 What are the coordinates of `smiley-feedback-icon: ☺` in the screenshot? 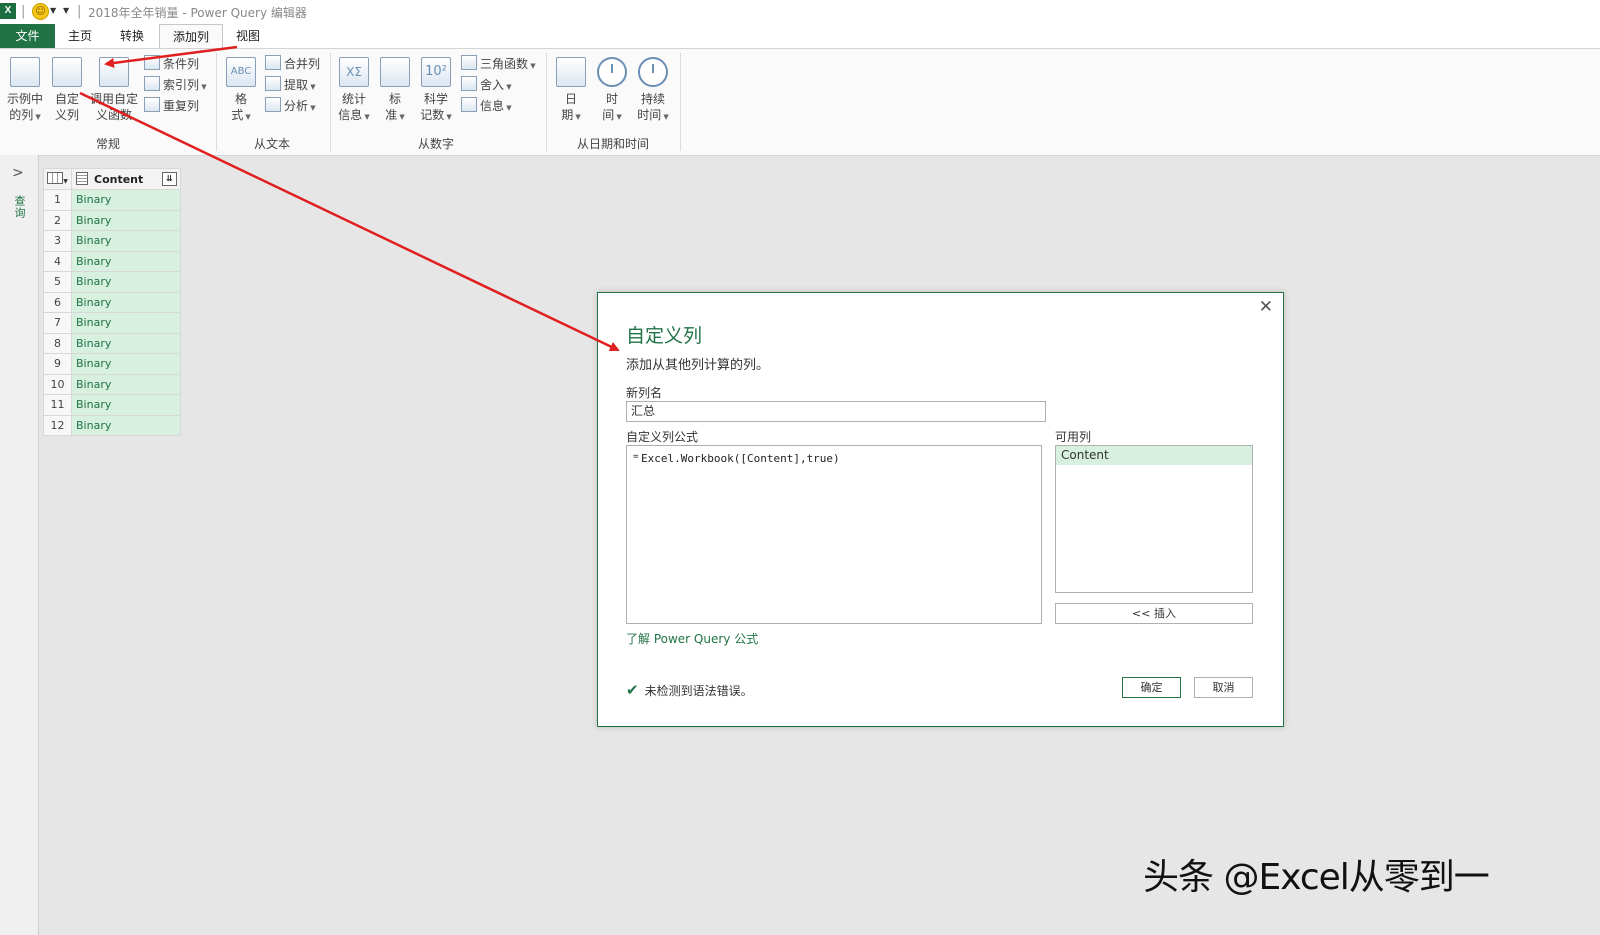 It's located at (40, 11).